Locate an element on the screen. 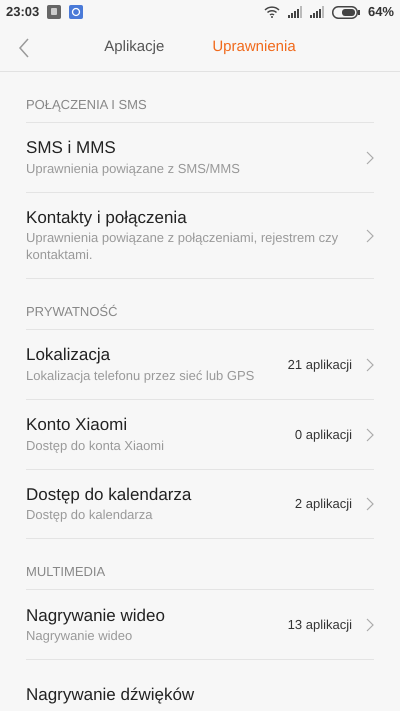 This screenshot has height=711, width=400. settings-item: Dostęp do kalendarza Dostęp do kalendarza 2 aplikacji is located at coordinates (200, 504).